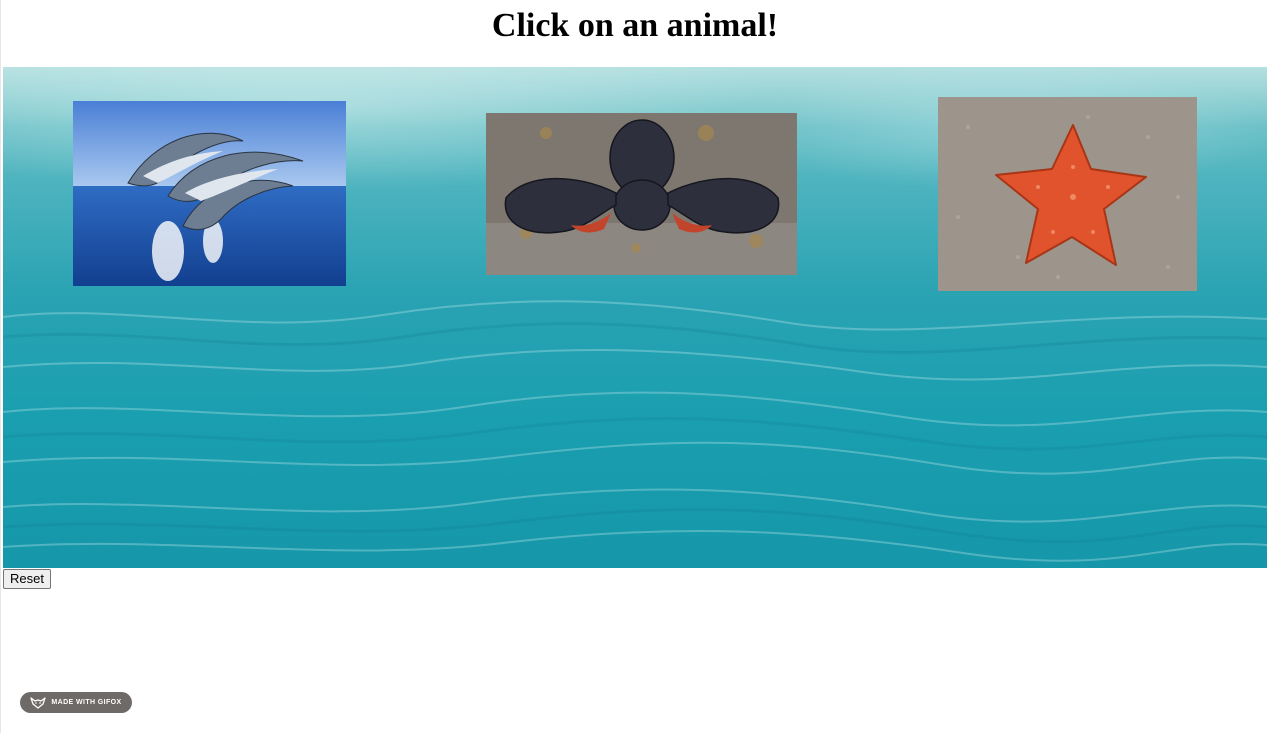 The image size is (1270, 733). Describe the element at coordinates (635, 25) in the screenshot. I see `page-title: Click on an animal!` at that location.